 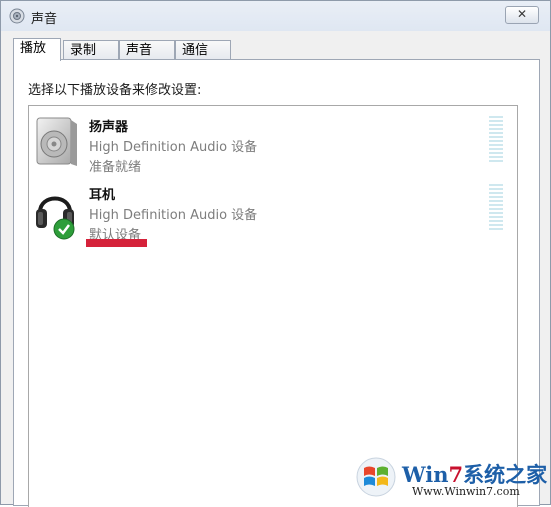 I want to click on device-status: 准备就绪, so click(x=115, y=167).